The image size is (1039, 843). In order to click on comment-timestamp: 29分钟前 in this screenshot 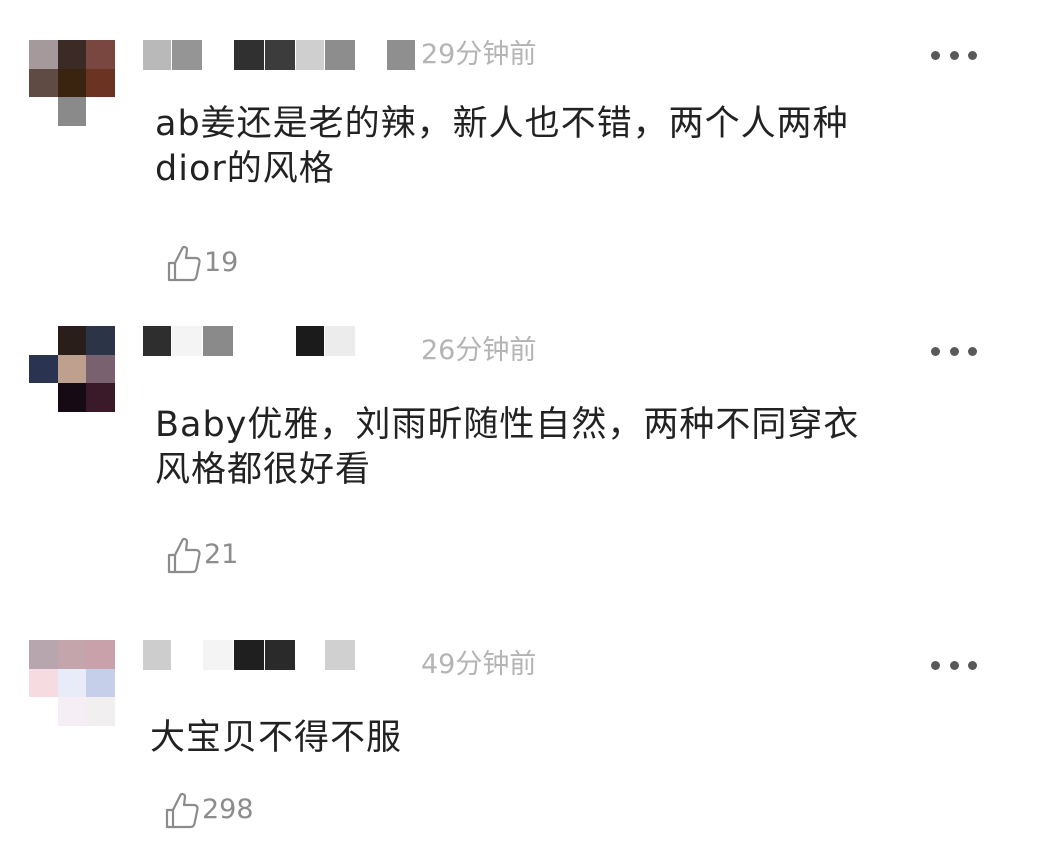, I will do `click(479, 54)`.